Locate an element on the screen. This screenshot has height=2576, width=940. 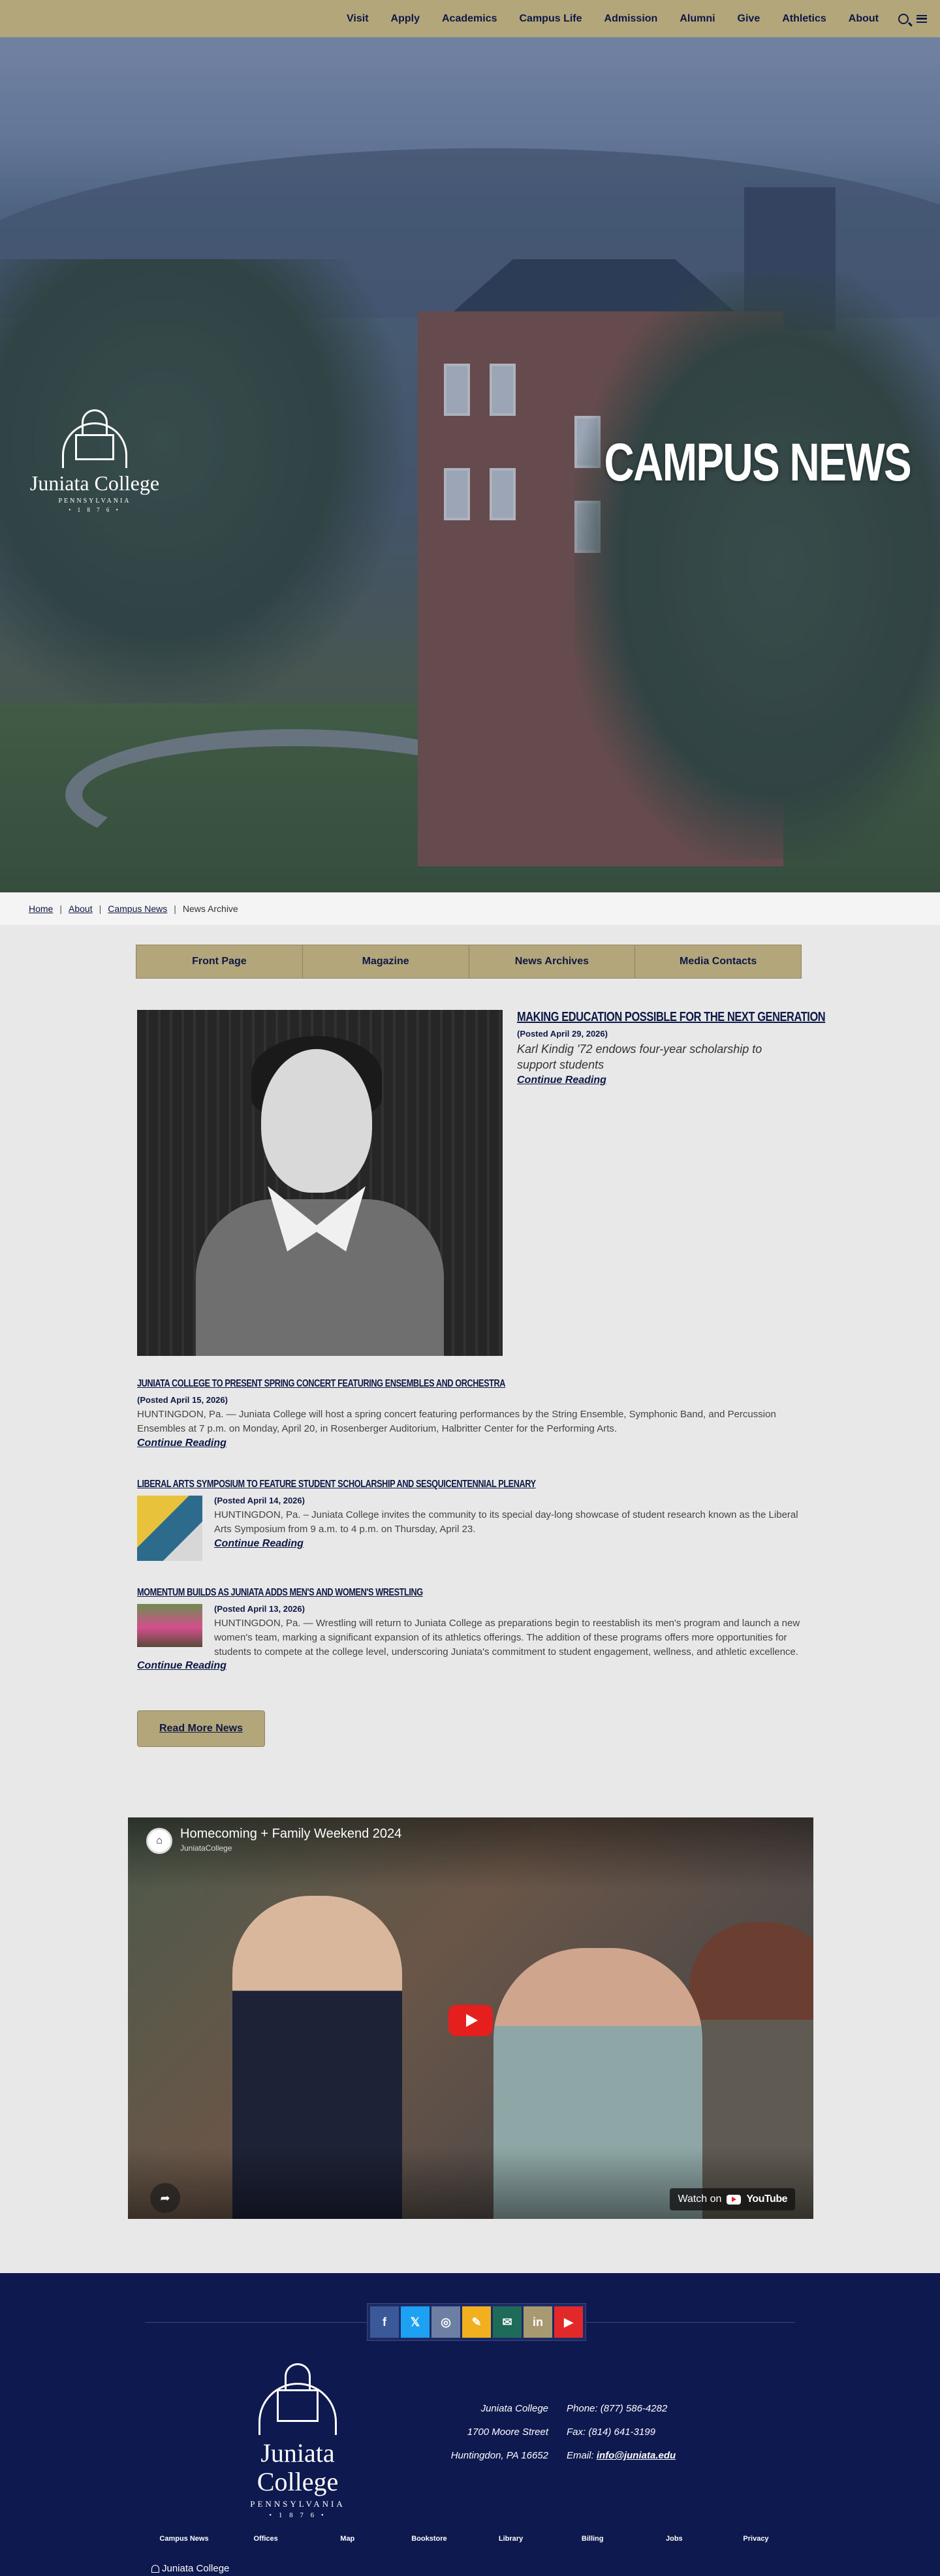
footer-link-privacy: Privacy is located at coordinates (756, 2538).